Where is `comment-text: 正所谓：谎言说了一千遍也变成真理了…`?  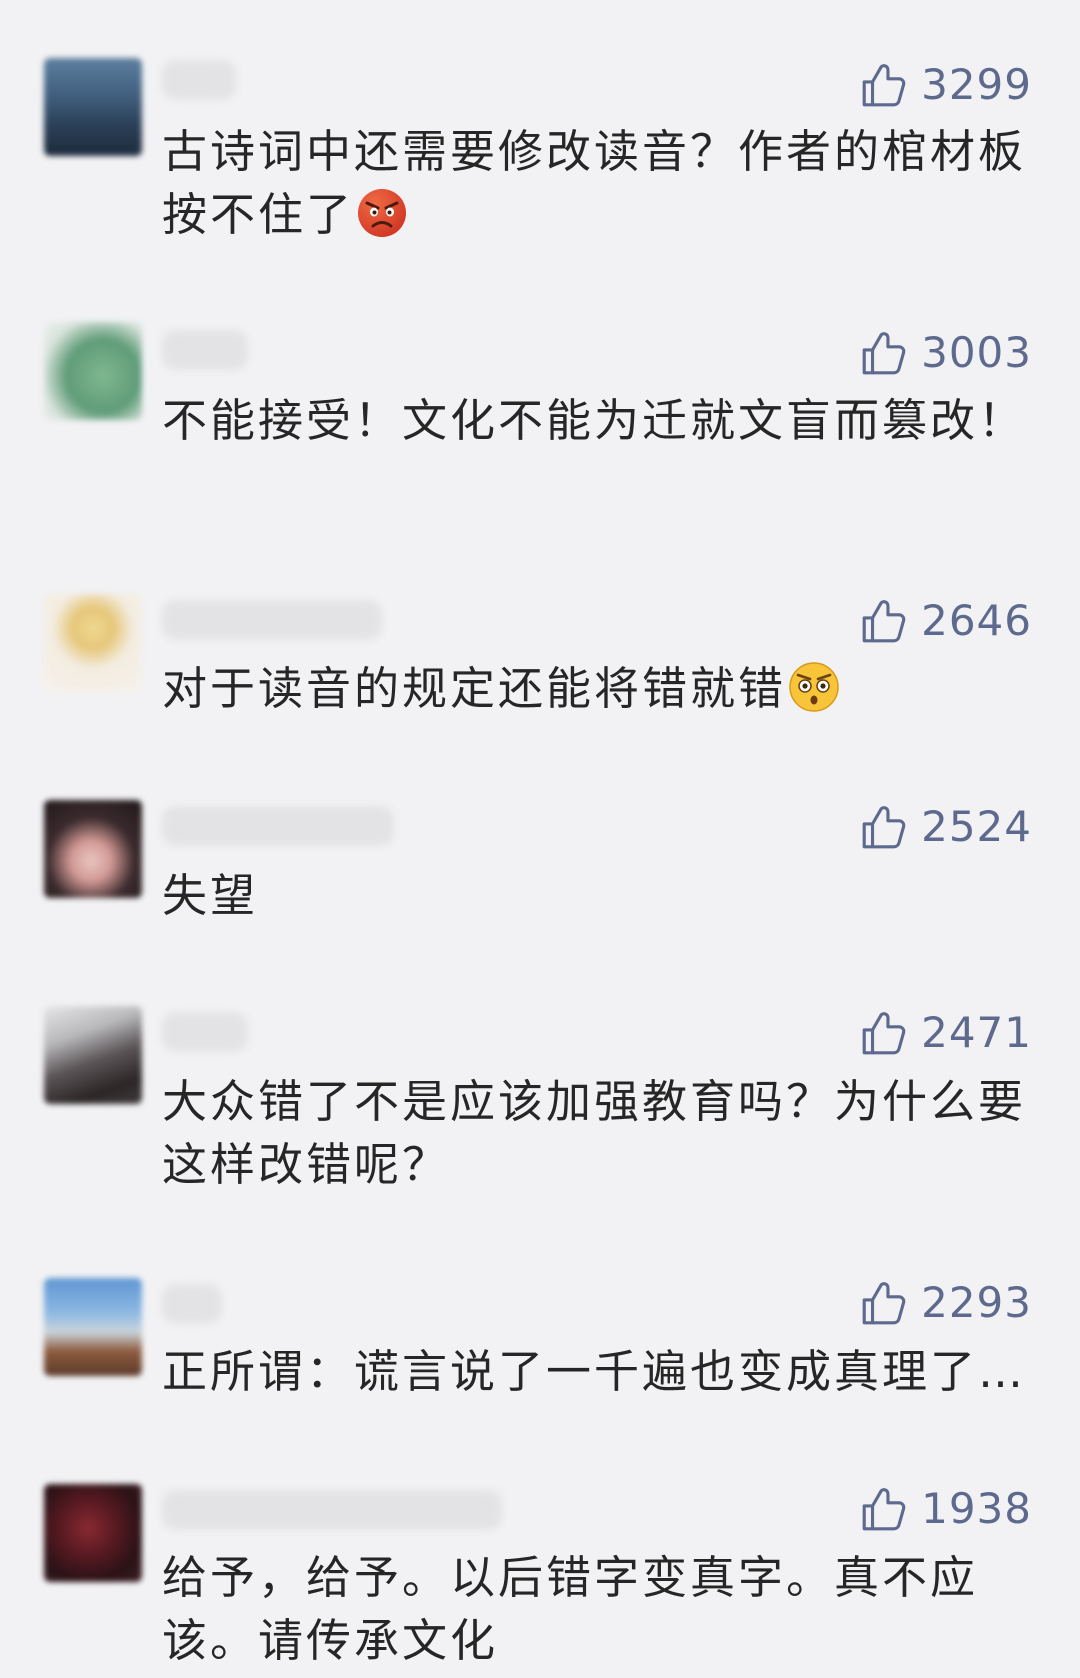
comment-text: 正所谓：谎言说了一千遍也变成真理了… is located at coordinates (600, 1371).